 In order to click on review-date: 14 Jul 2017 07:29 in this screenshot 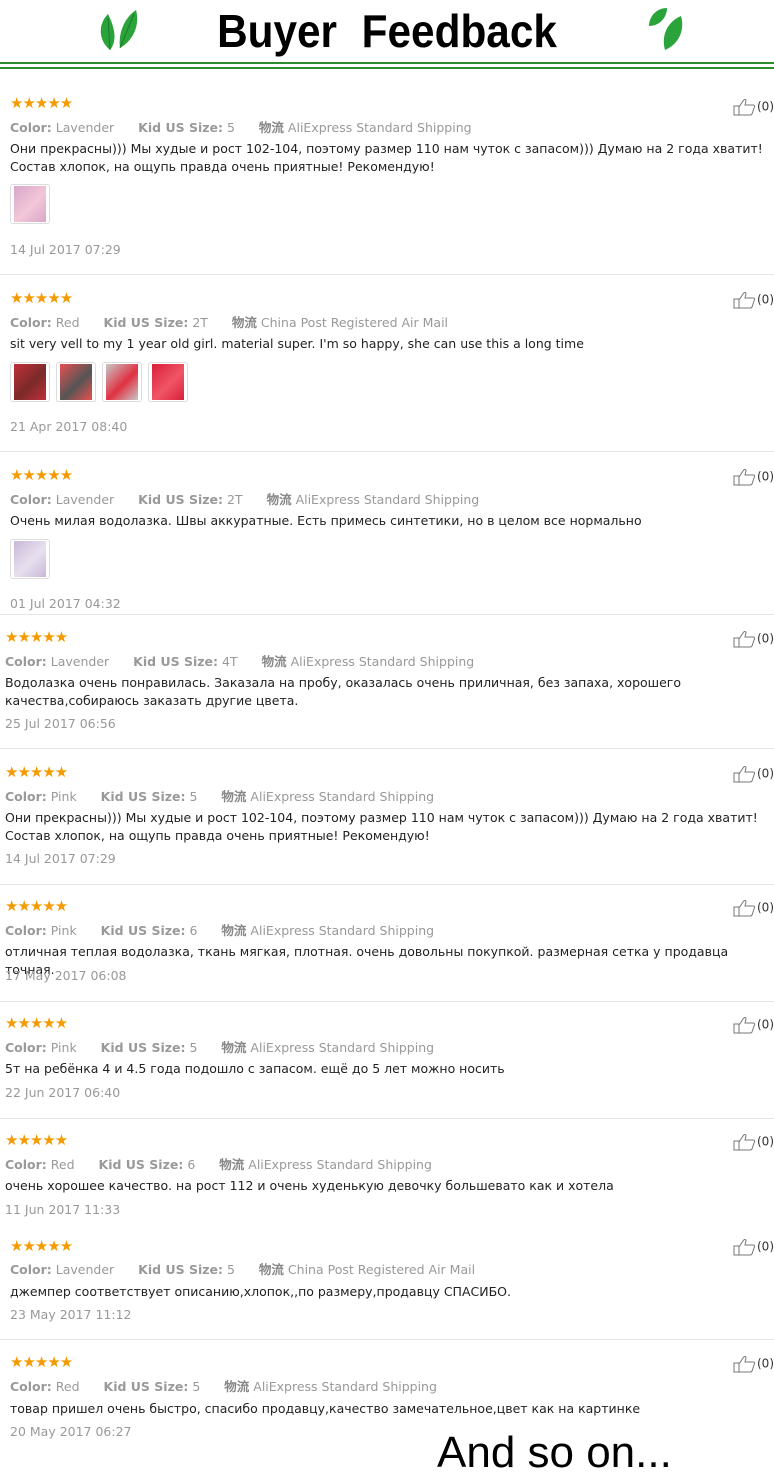, I will do `click(60, 858)`.